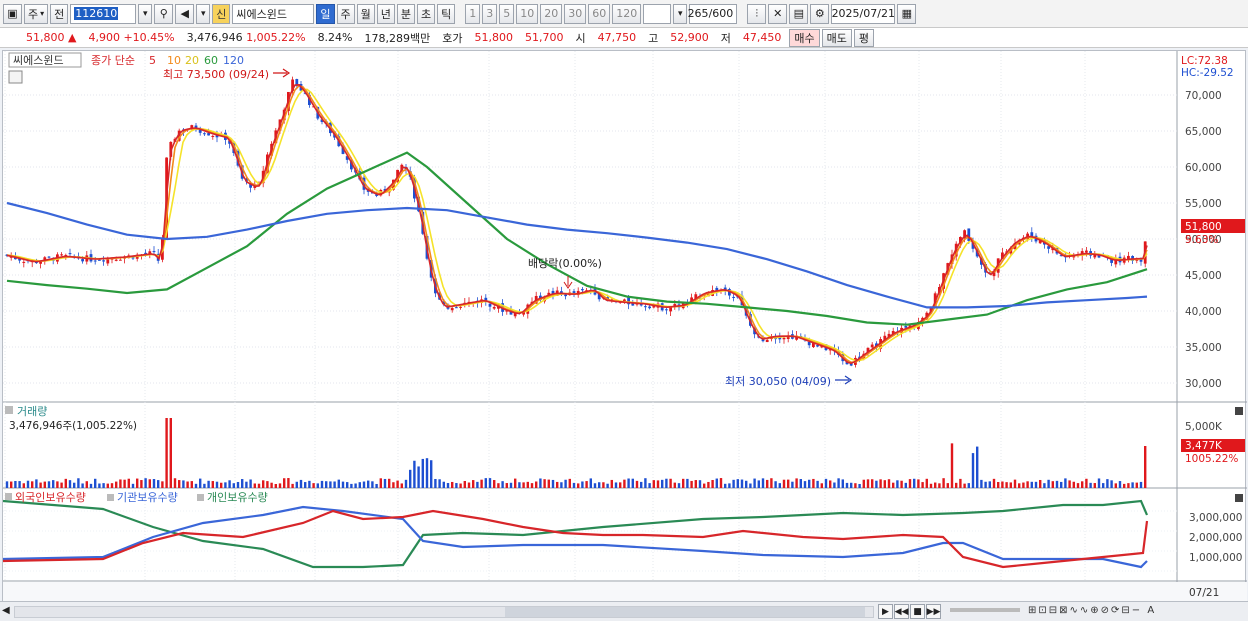  Describe the element at coordinates (863, 37) in the screenshot. I see `avg-button: 평` at that location.